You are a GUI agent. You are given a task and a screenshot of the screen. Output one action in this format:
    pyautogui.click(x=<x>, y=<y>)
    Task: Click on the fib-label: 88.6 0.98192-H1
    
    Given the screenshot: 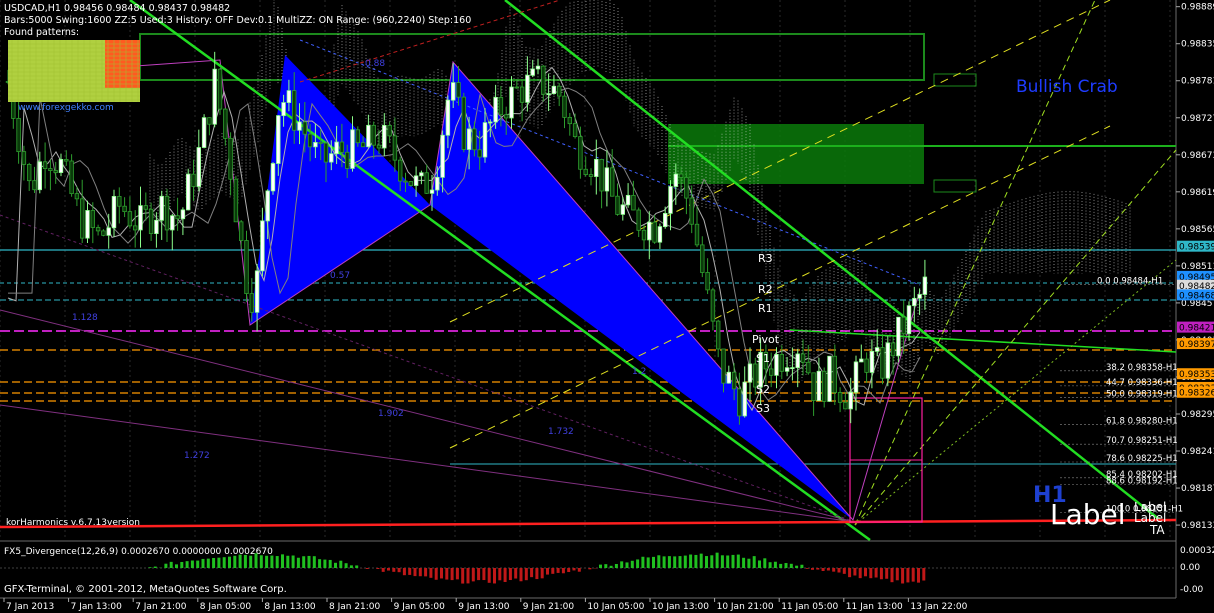 What is the action you would take?
    pyautogui.click(x=1142, y=482)
    